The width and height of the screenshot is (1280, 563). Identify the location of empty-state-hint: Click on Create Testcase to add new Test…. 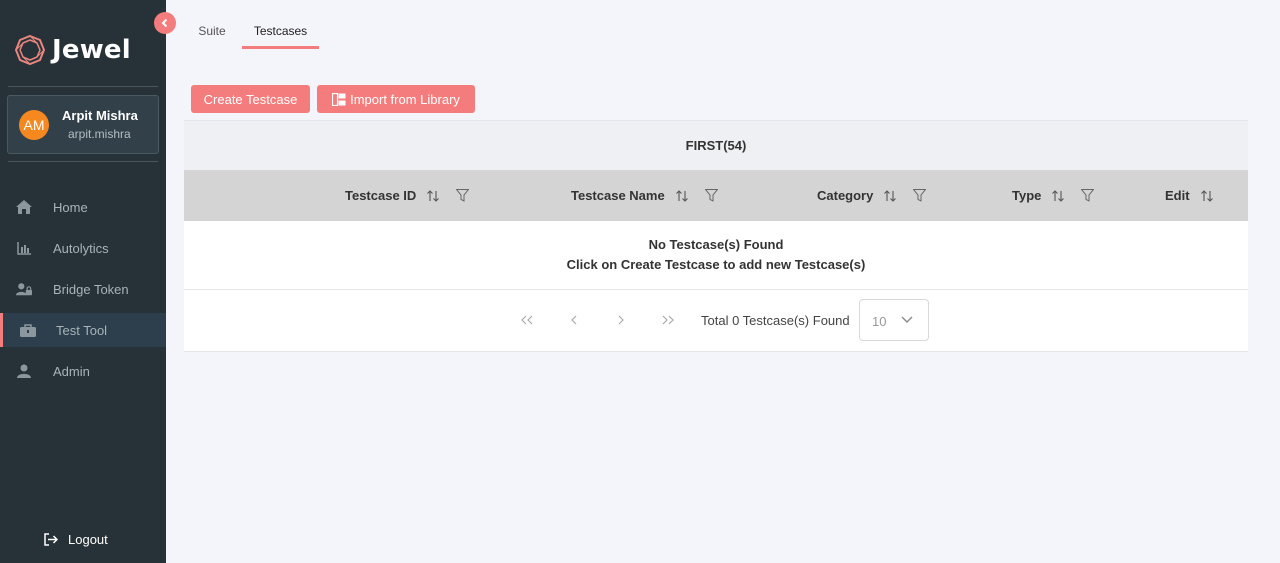
(716, 264).